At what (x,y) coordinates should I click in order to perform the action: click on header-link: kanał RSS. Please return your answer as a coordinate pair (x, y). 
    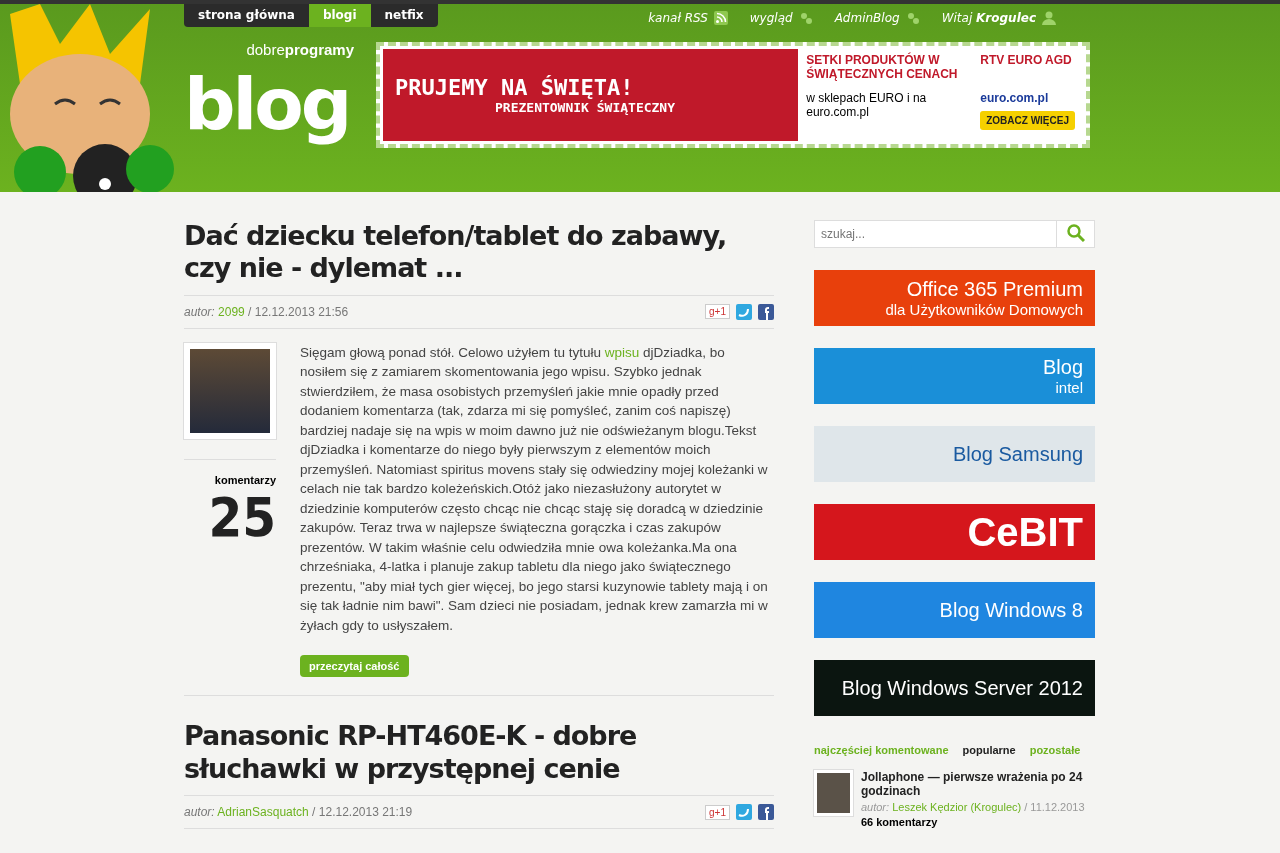
    Looking at the image, I should click on (688, 17).